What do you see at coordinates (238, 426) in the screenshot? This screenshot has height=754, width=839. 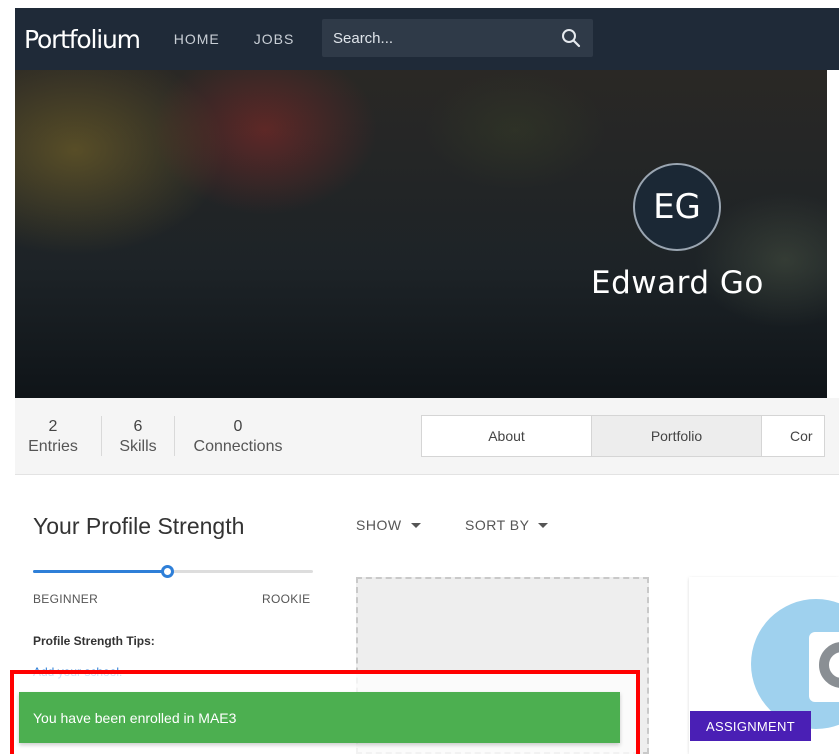 I see `stat-connections-value: 0` at bounding box center [238, 426].